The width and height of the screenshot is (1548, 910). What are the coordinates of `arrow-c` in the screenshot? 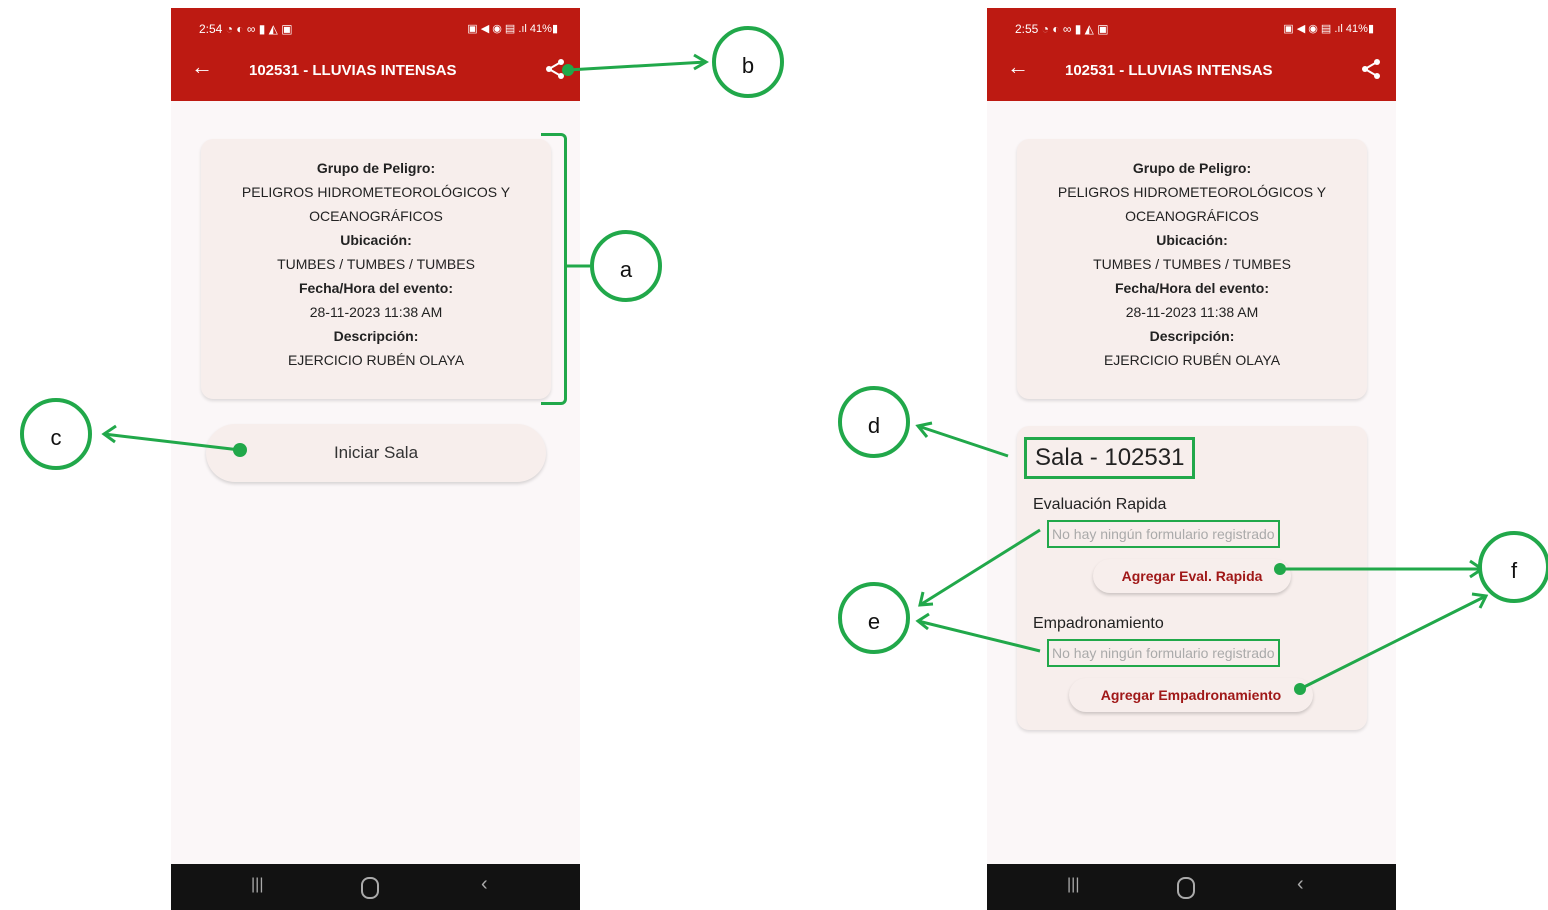 It's located at (172, 442).